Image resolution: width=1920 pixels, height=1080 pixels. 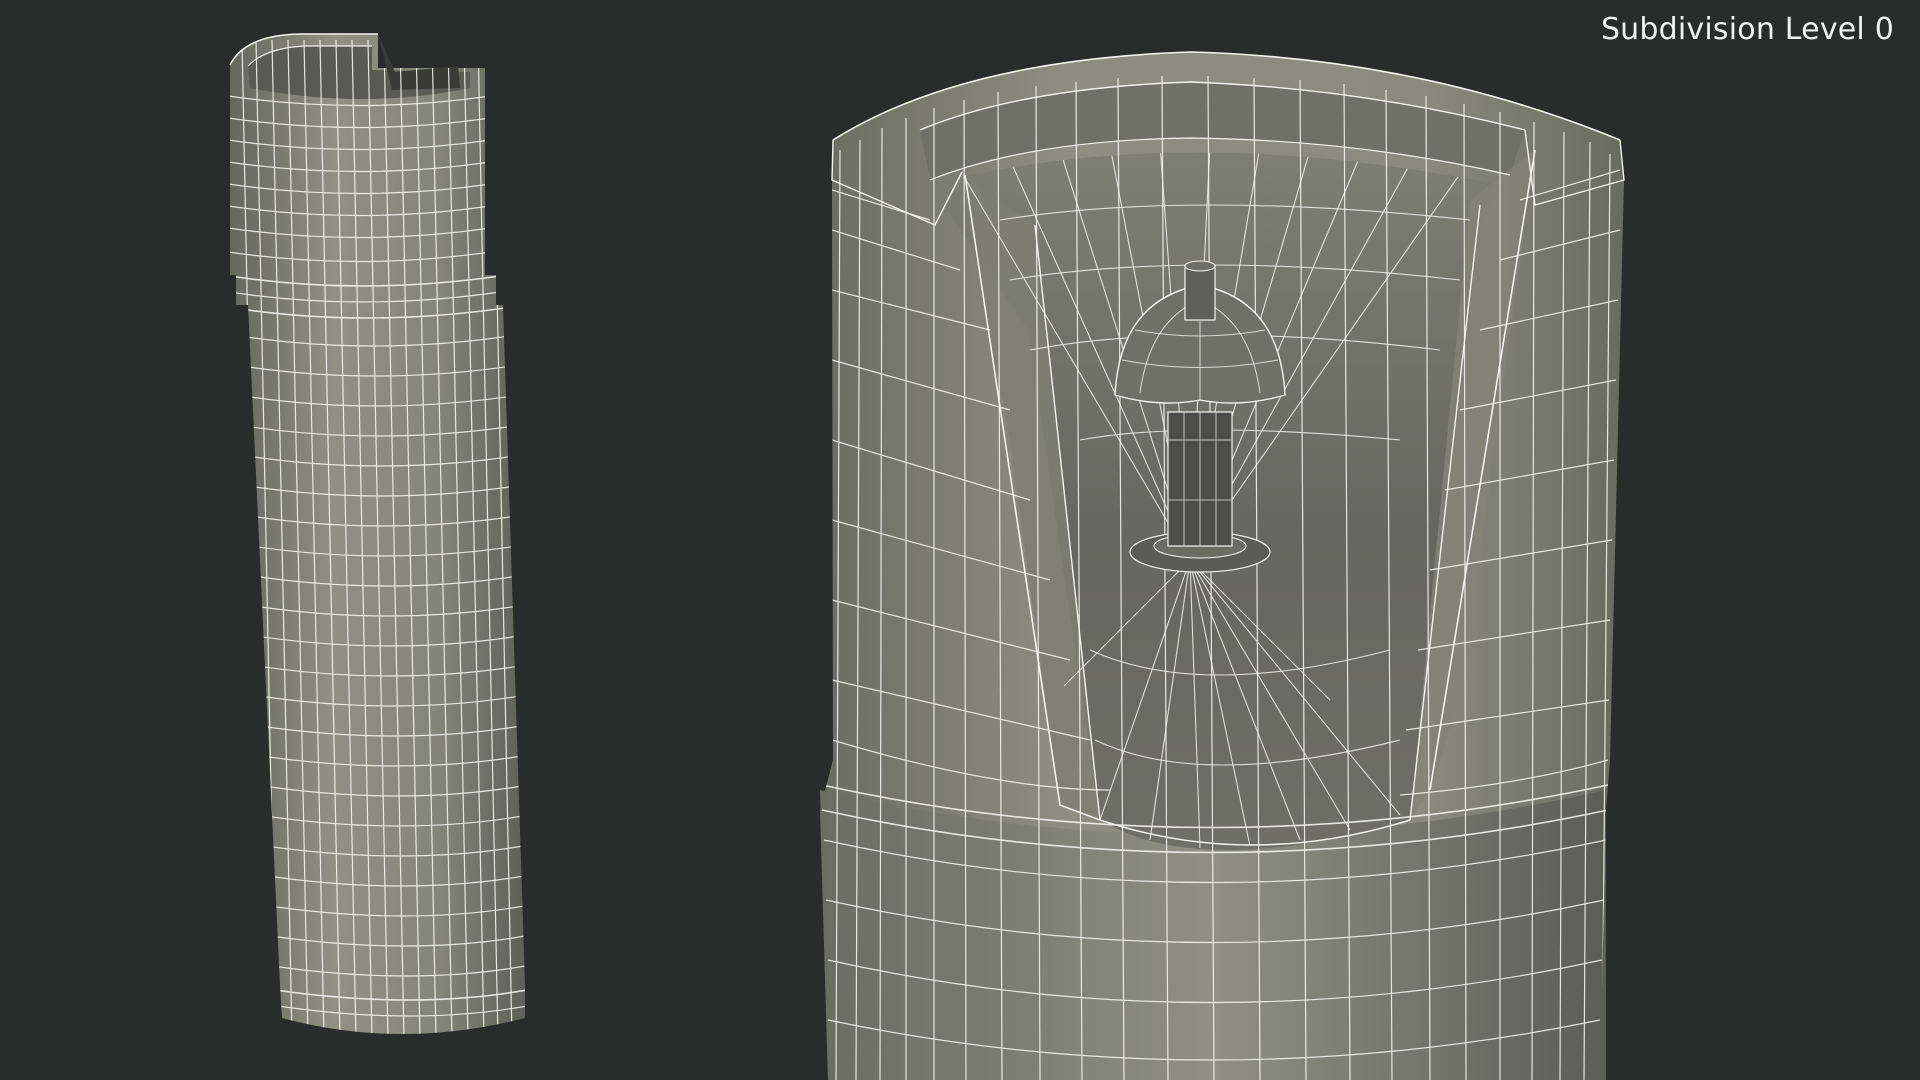 What do you see at coordinates (1747, 29) in the screenshot?
I see `subdivision-level-label: Subdivision Level 0` at bounding box center [1747, 29].